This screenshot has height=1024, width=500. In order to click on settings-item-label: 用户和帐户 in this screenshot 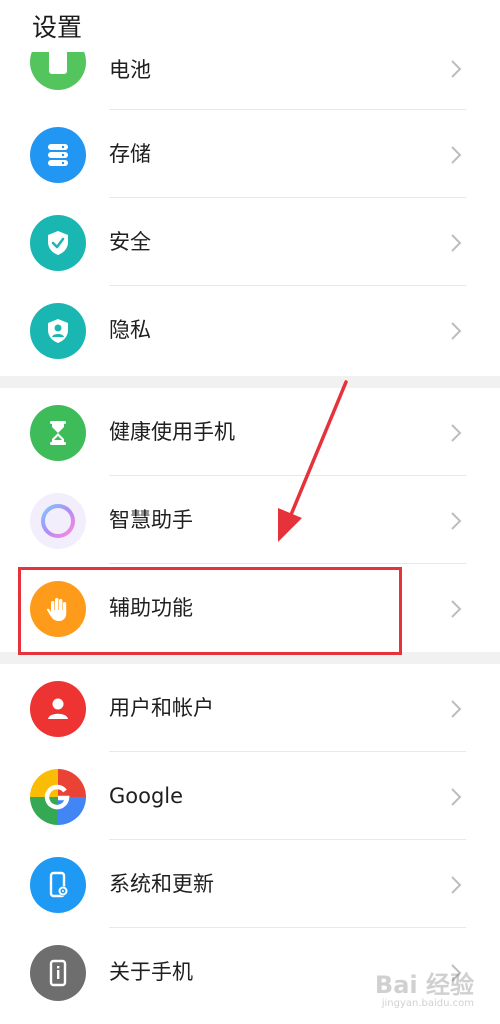, I will do `click(161, 708)`.